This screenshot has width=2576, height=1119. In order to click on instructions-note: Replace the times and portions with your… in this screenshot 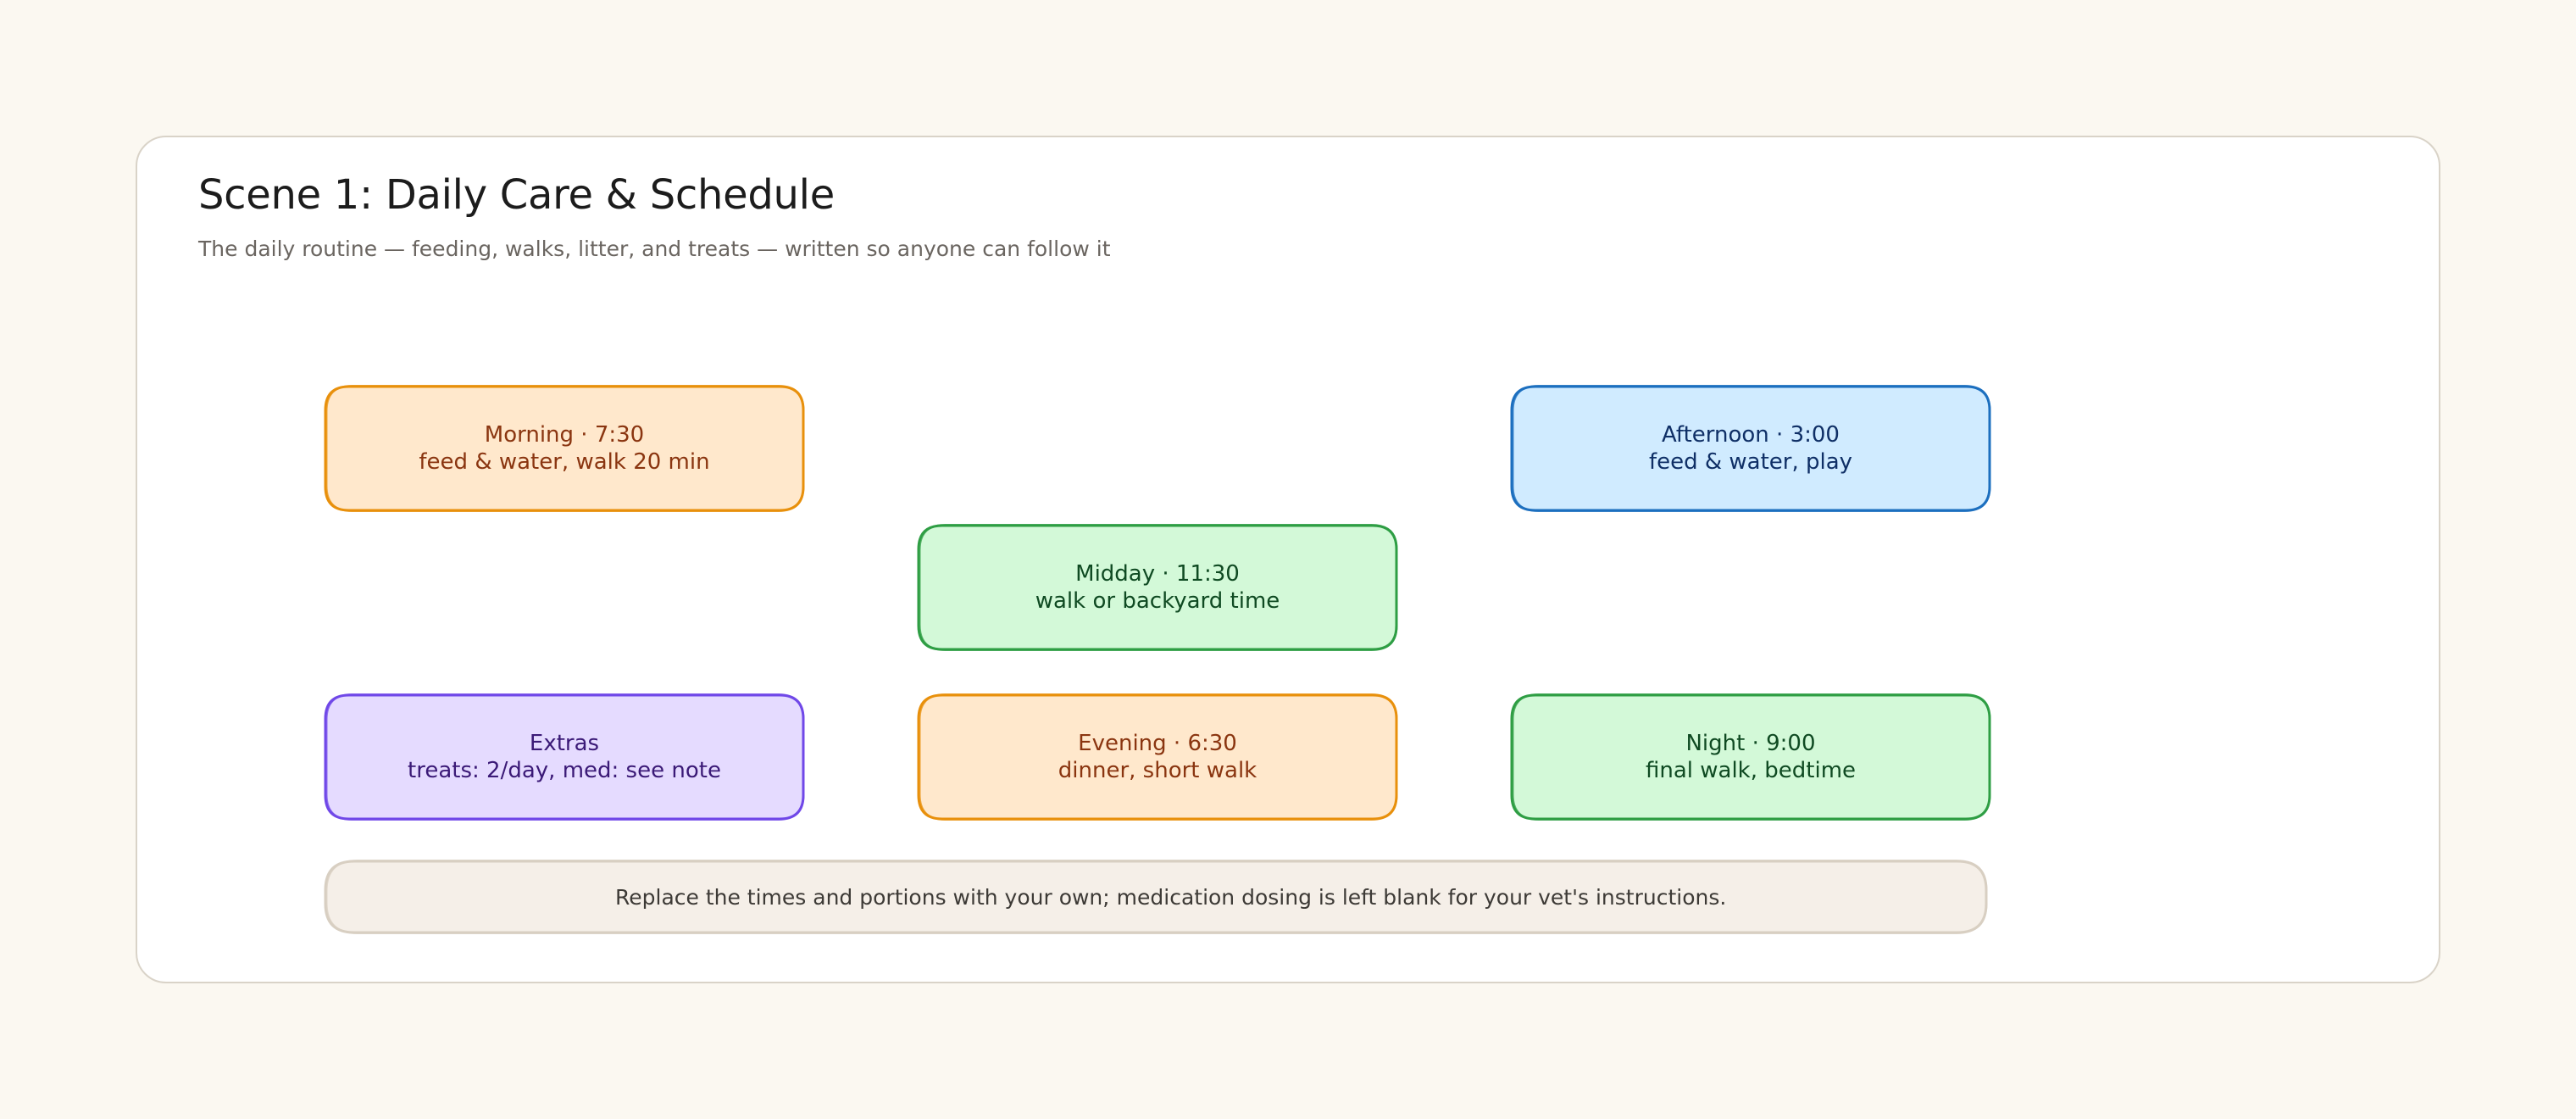, I will do `click(1155, 896)`.